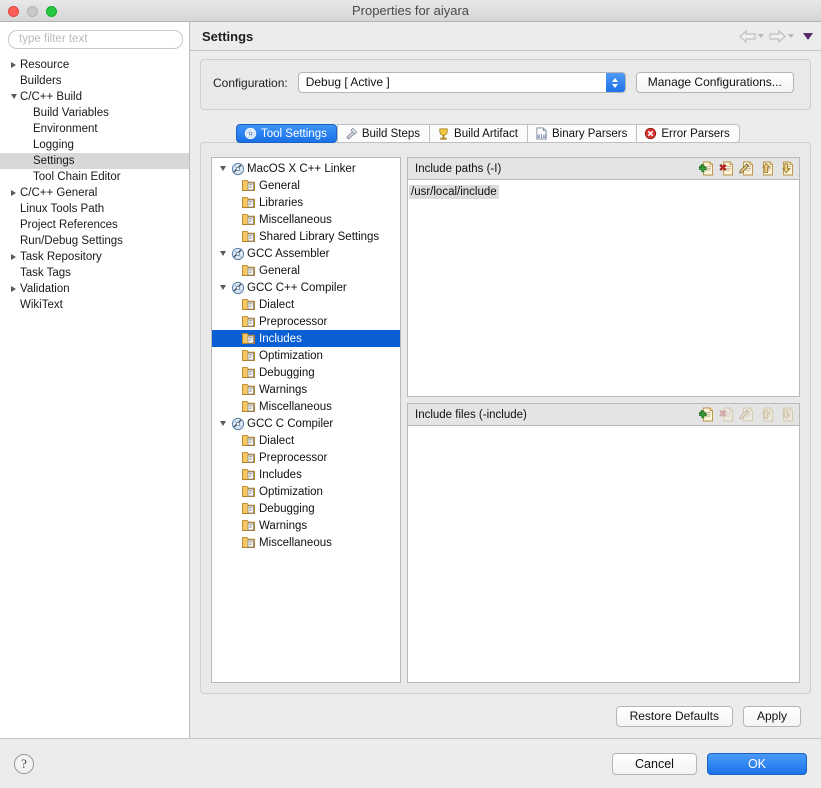 This screenshot has height=788, width=821. Describe the element at coordinates (51, 96) in the screenshot. I see `sidebar-item-label: C/C++ Build` at that location.